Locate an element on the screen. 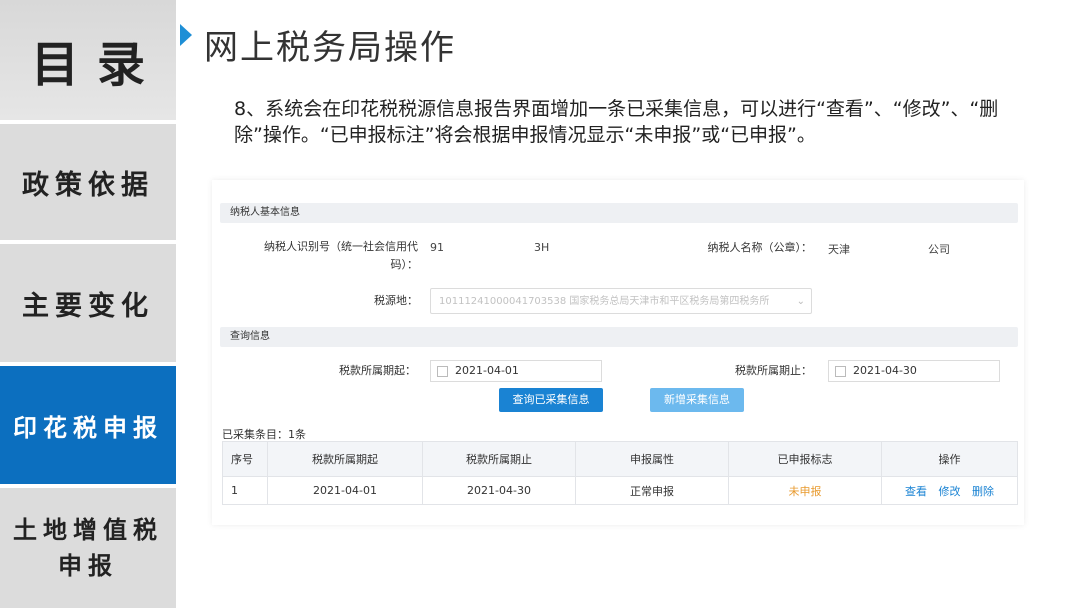  cell-end: 2021-04-30 is located at coordinates (499, 490).